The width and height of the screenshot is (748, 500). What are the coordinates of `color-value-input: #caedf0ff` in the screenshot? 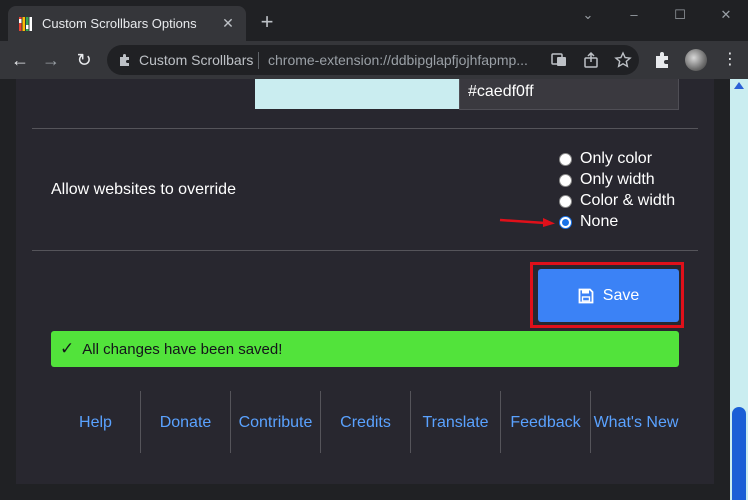 It's located at (569, 94).